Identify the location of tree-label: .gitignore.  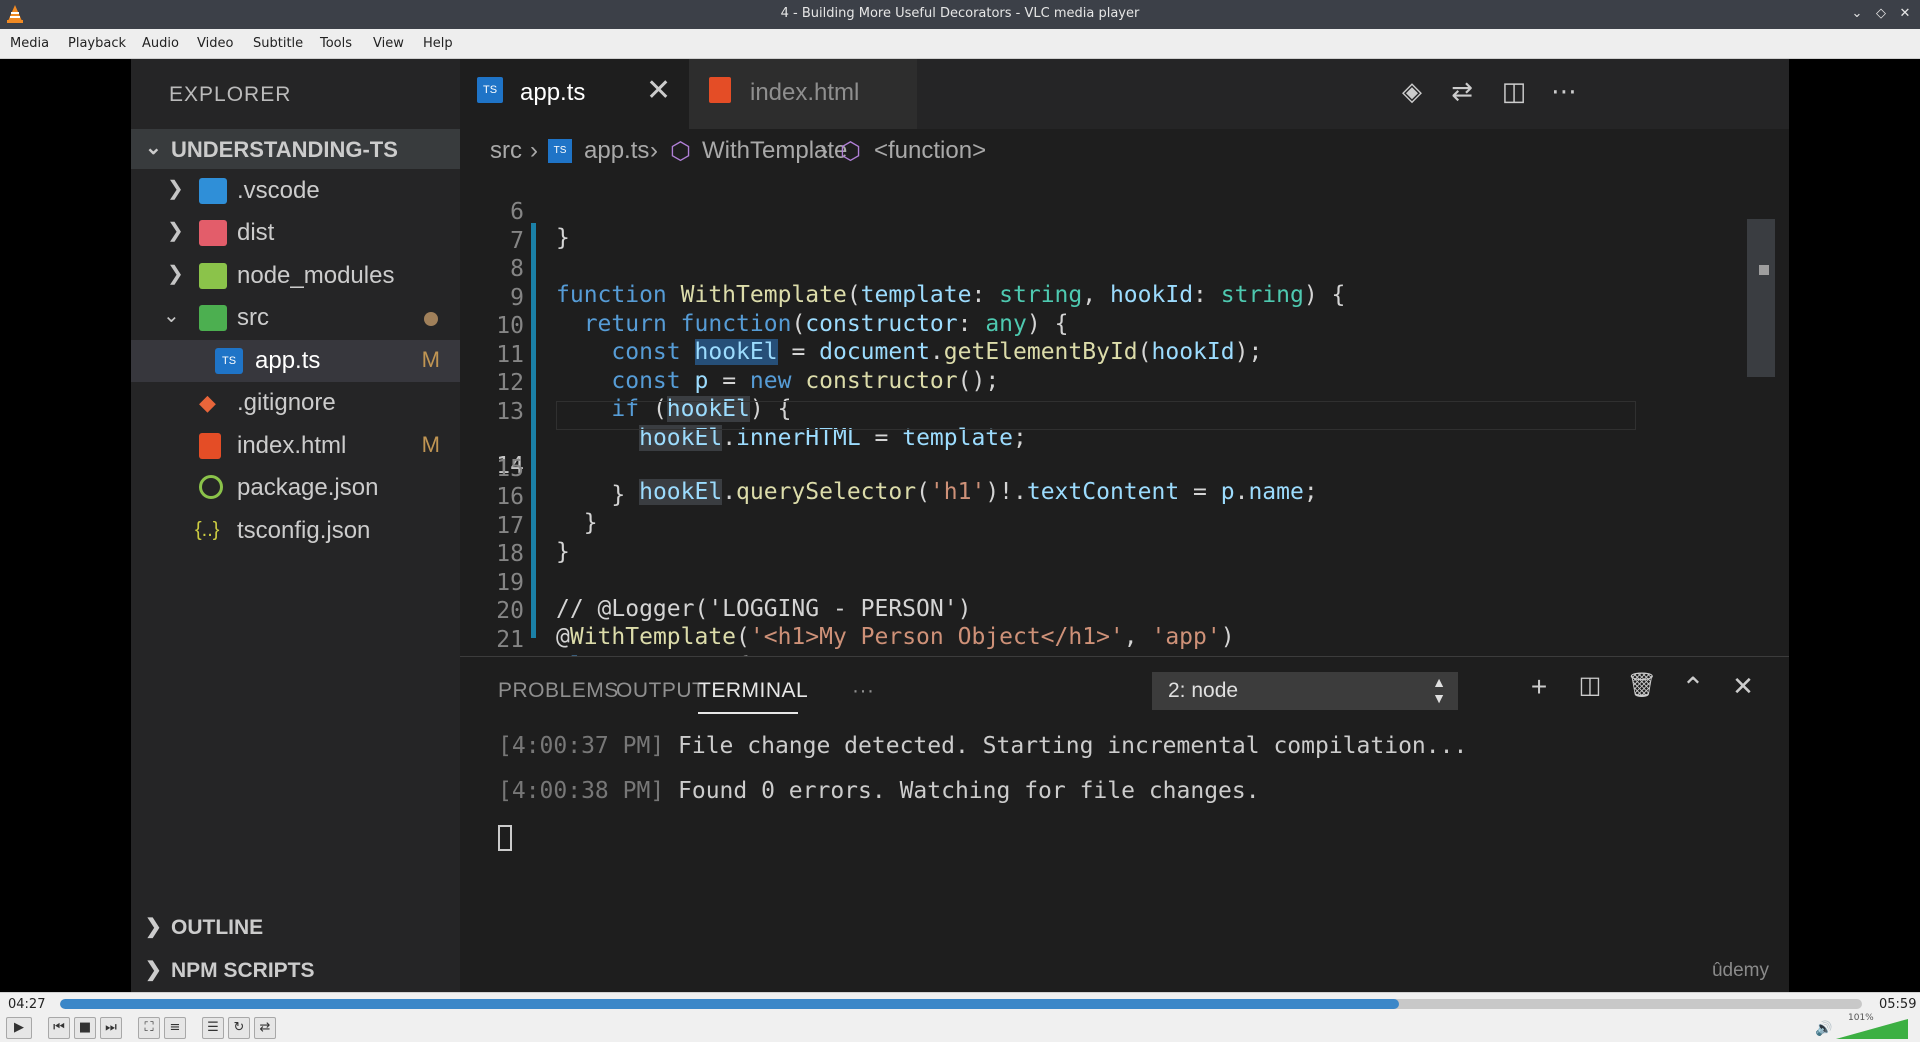
(286, 402).